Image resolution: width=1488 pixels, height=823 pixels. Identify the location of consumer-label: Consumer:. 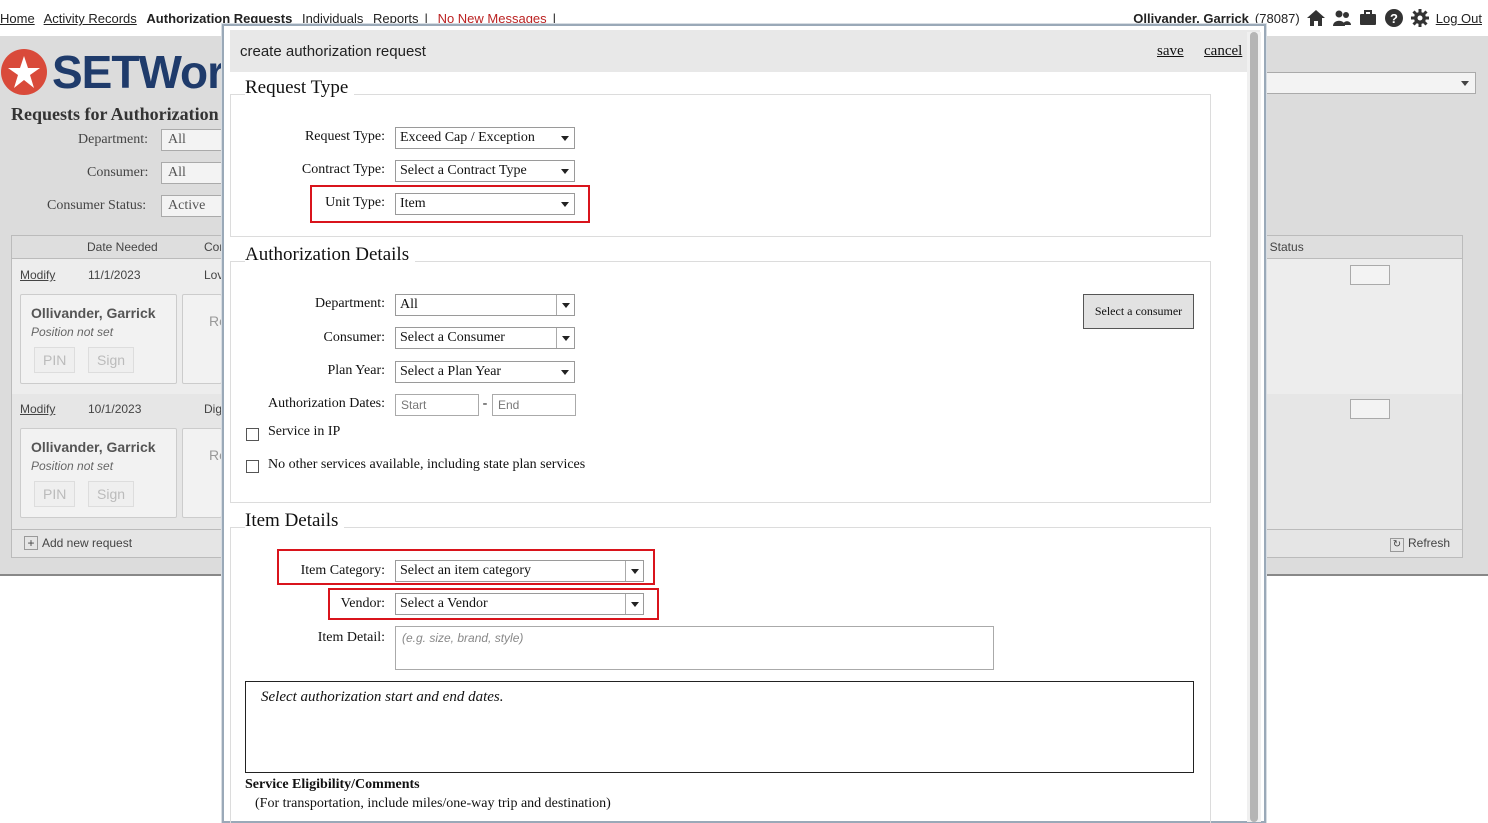
(354, 337).